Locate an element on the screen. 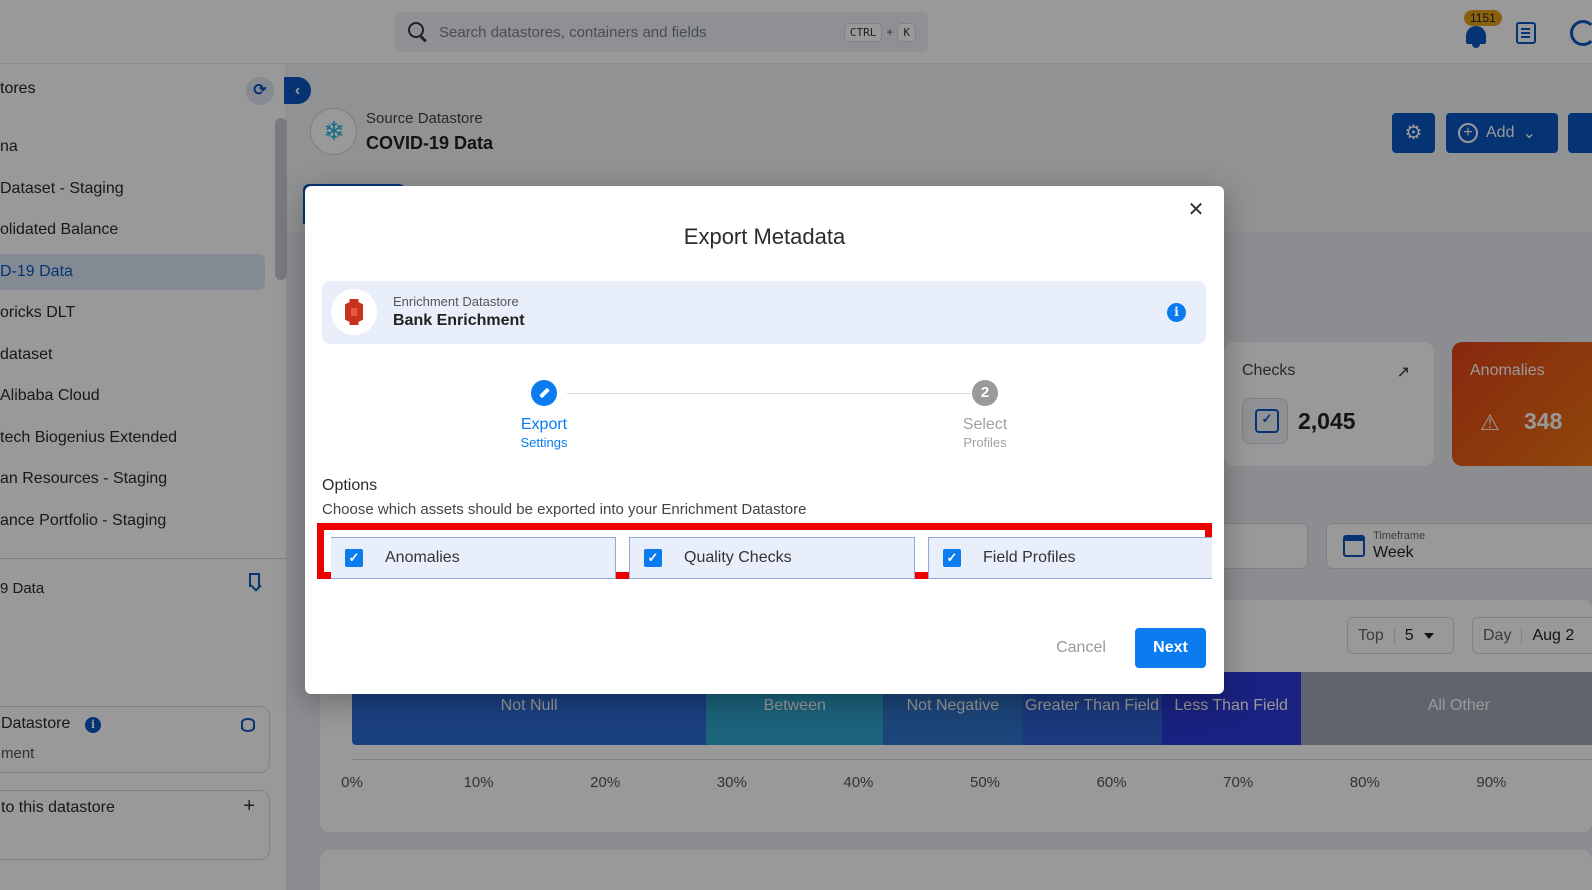 The width and height of the screenshot is (1592, 890). option-label: Field Profiles is located at coordinates (1029, 557).